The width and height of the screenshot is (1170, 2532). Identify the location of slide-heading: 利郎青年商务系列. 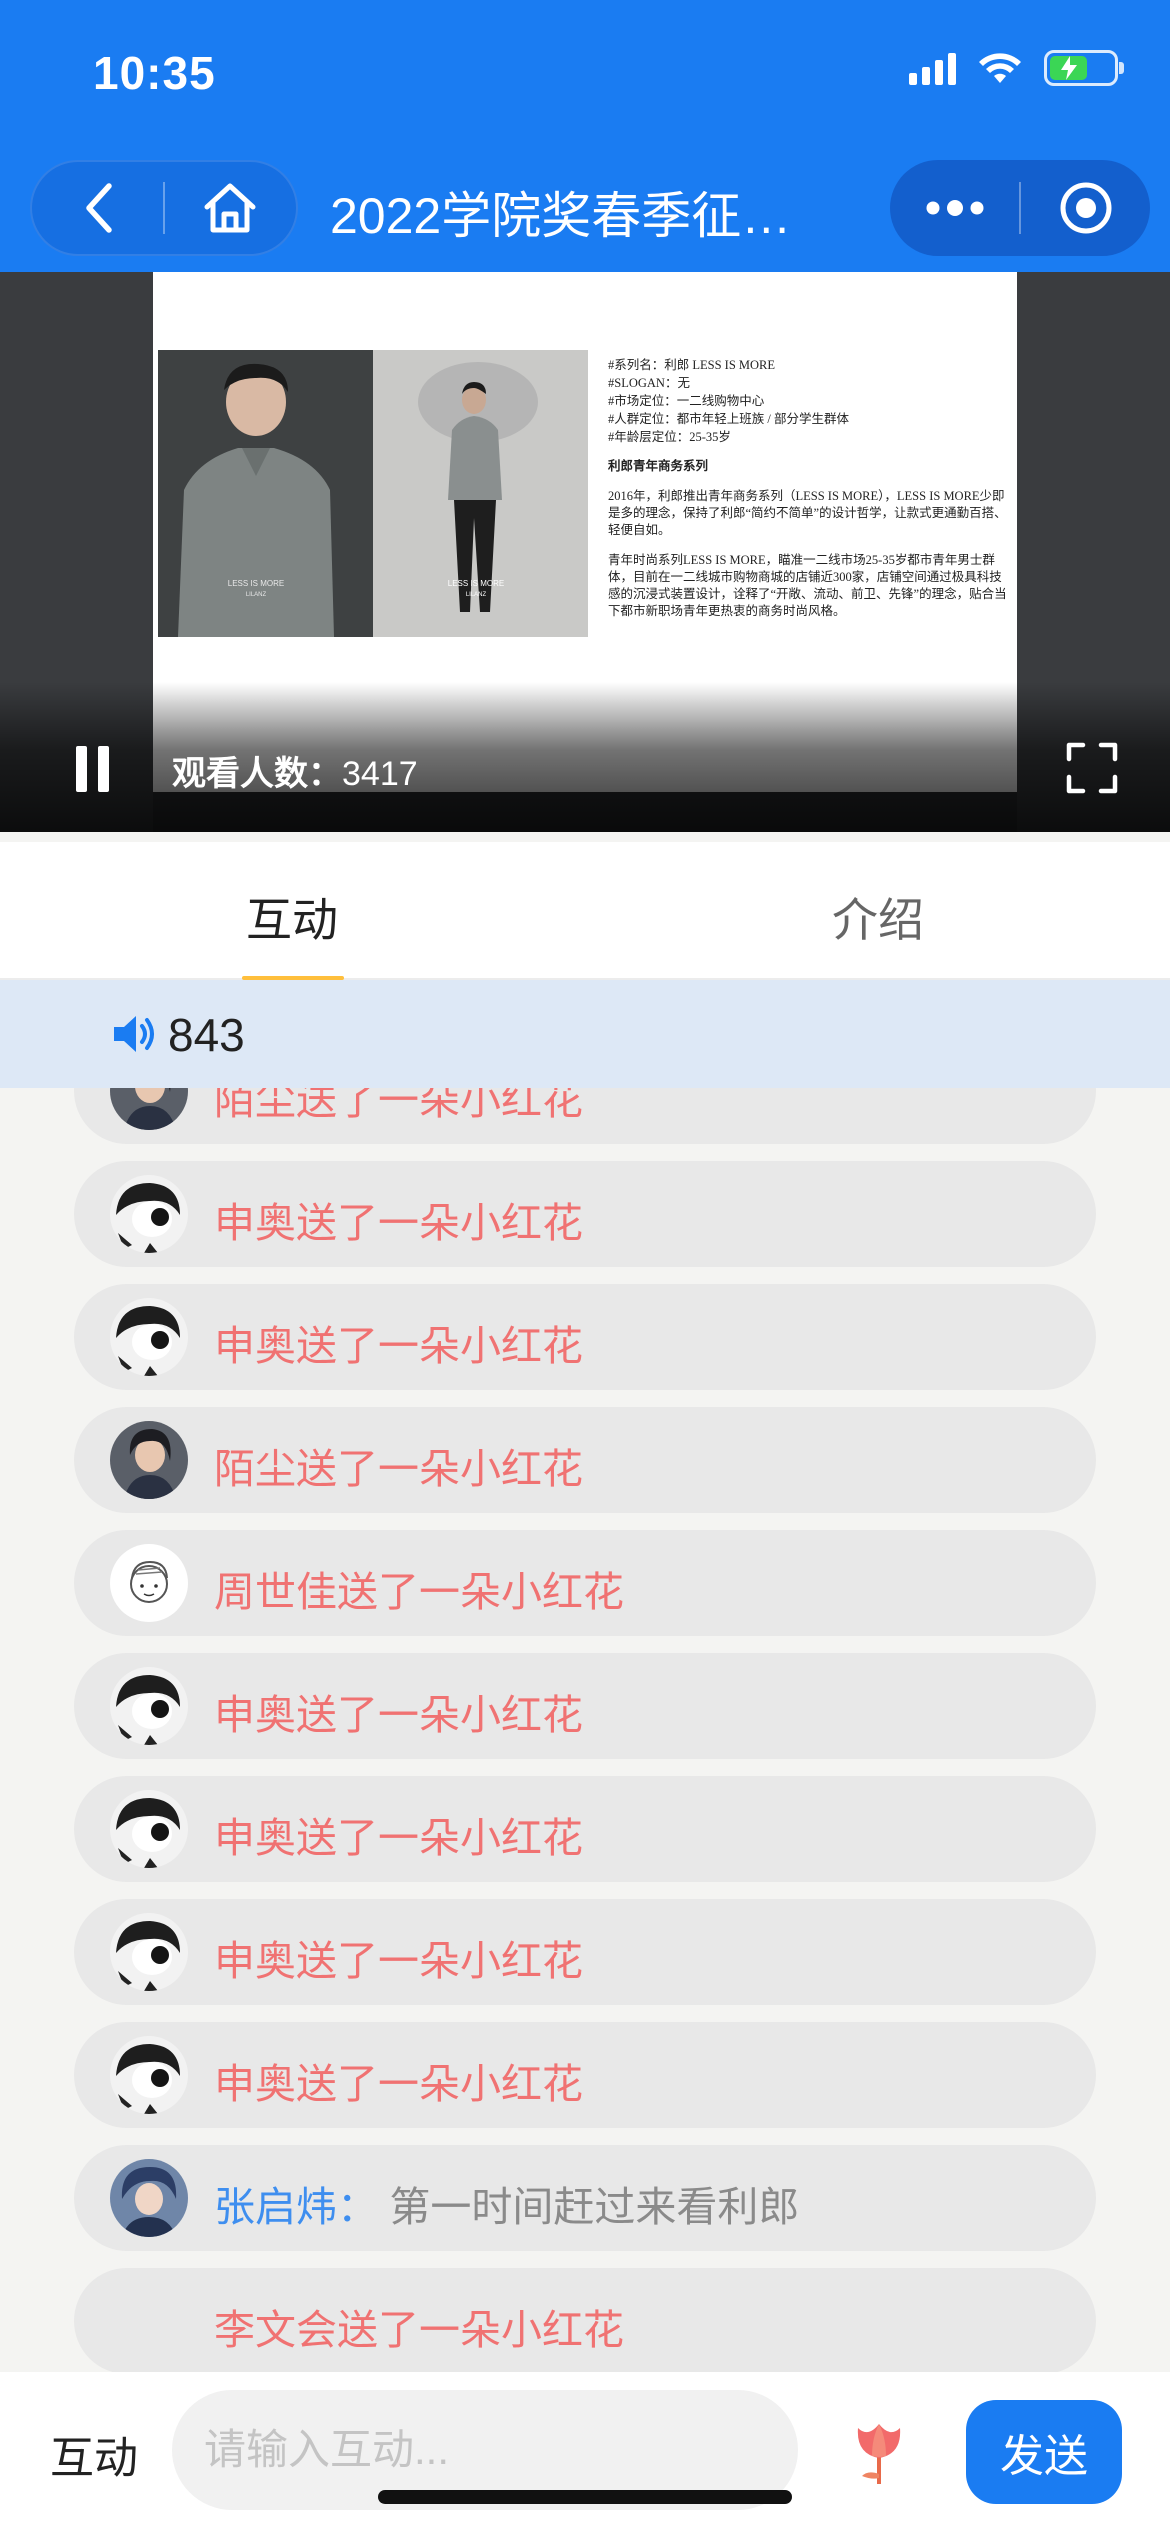
(658, 466).